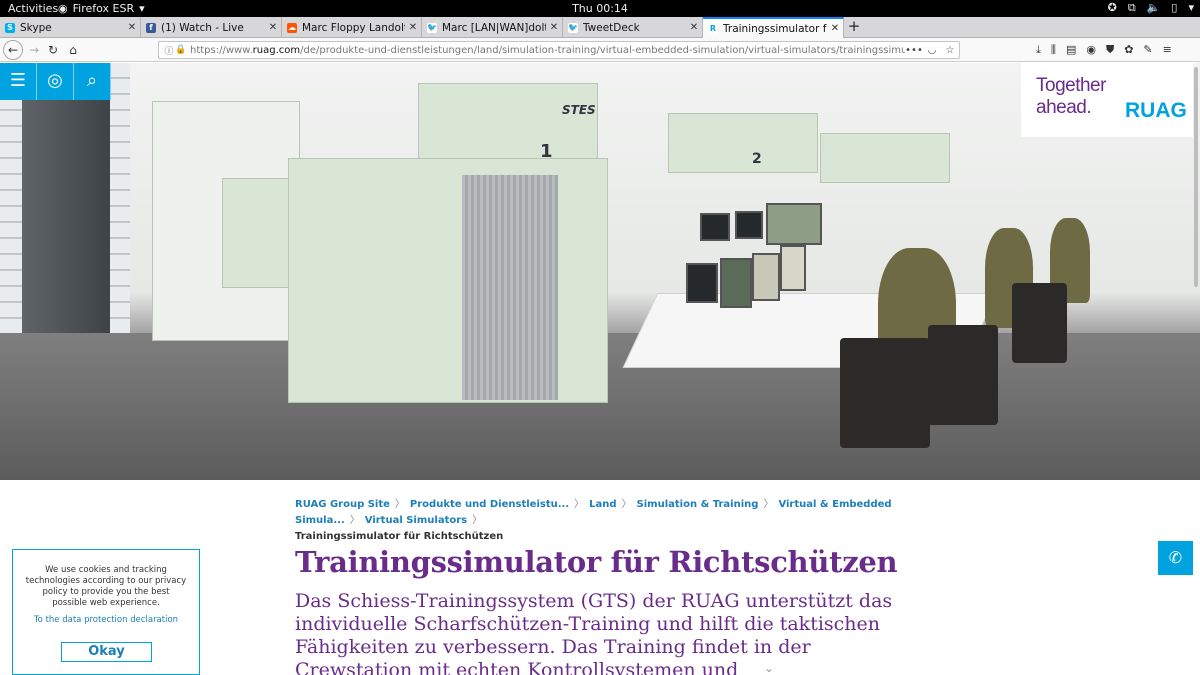 This screenshot has height=675, width=1200. What do you see at coordinates (1128, 50) in the screenshot?
I see `extension-icon: ✿` at bounding box center [1128, 50].